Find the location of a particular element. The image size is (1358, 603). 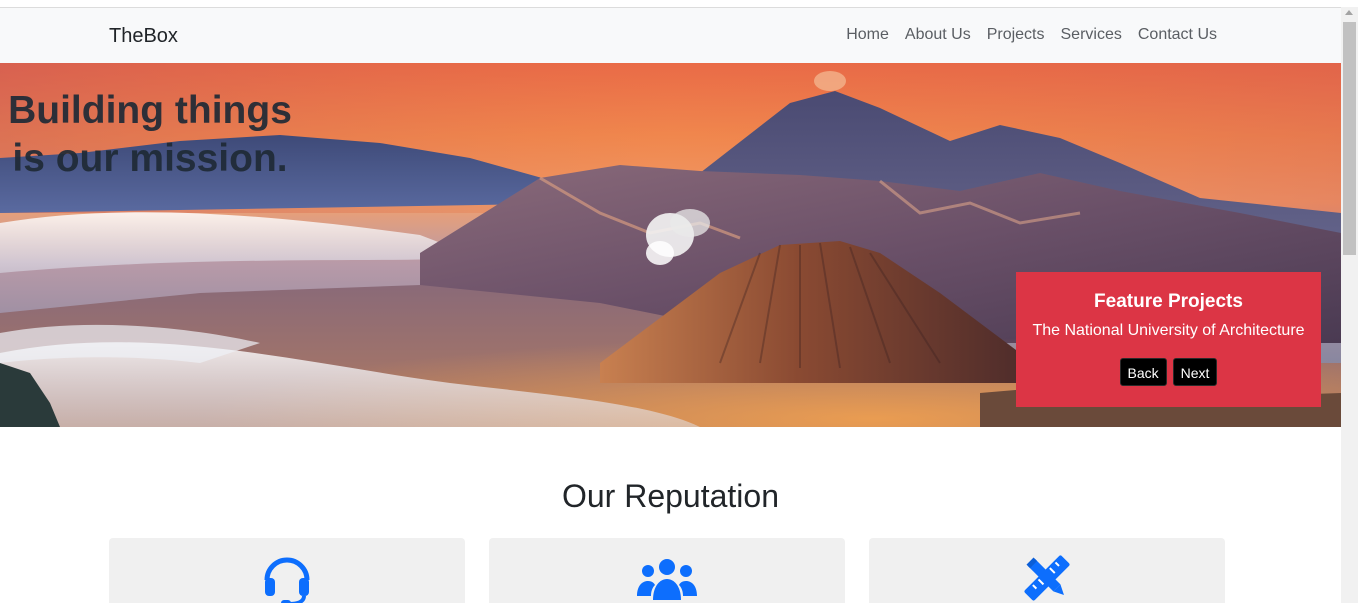

nav-link-projects: Projects is located at coordinates (1016, 35).